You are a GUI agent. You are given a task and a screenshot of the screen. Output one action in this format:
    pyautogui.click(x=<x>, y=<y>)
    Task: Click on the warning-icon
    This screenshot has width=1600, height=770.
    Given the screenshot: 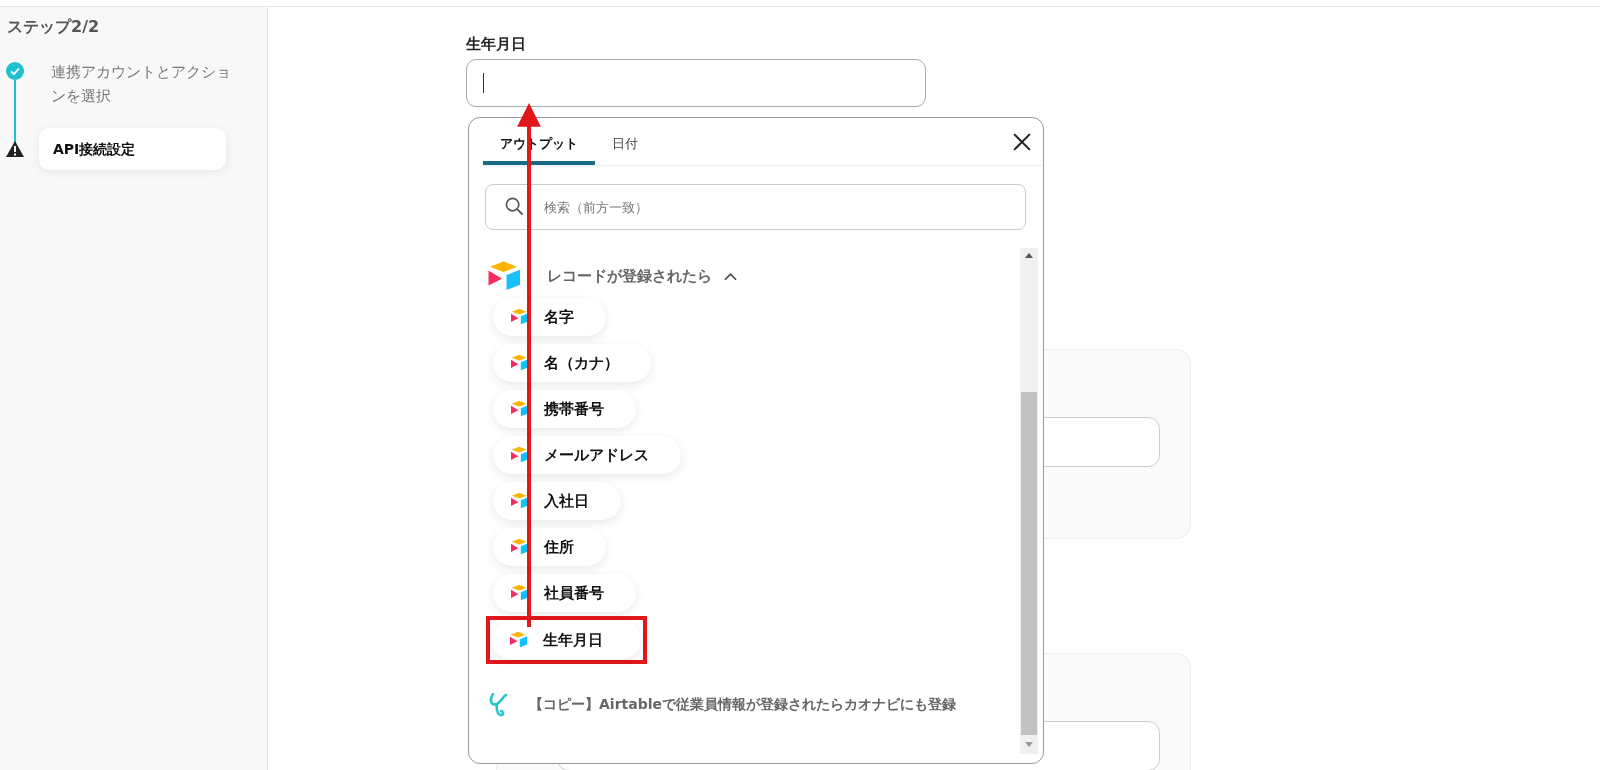 What is the action you would take?
    pyautogui.click(x=15, y=149)
    